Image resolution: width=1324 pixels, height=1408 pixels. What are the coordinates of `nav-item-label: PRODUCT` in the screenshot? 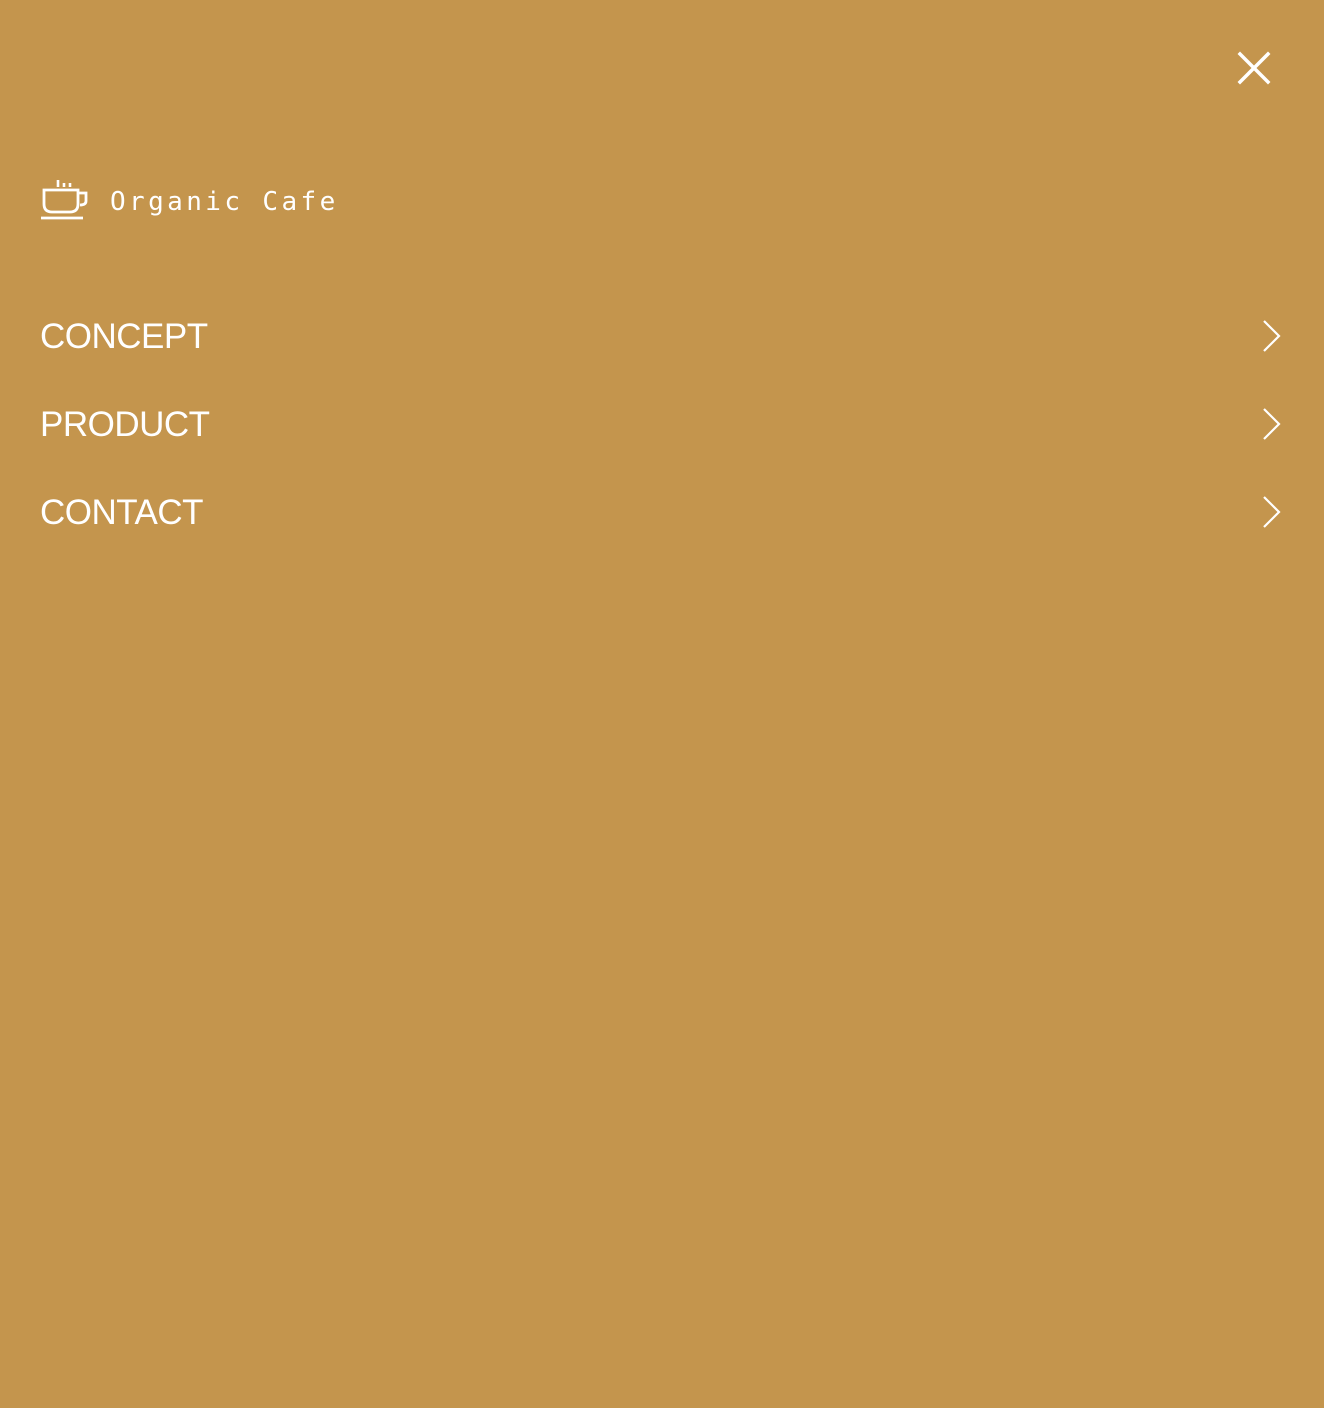 It's located at (125, 424).